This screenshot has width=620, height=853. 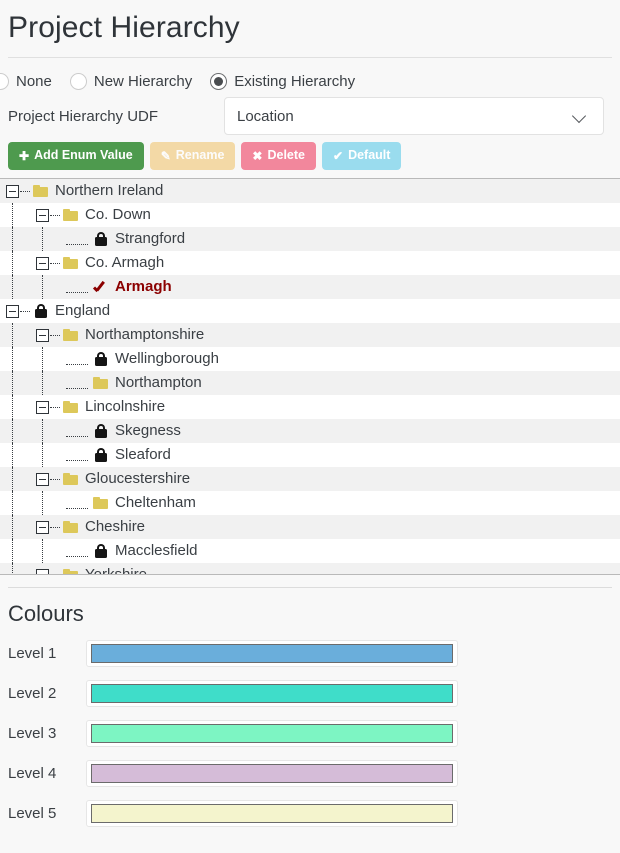 I want to click on delete-button: ✖ Delete, so click(x=278, y=155).